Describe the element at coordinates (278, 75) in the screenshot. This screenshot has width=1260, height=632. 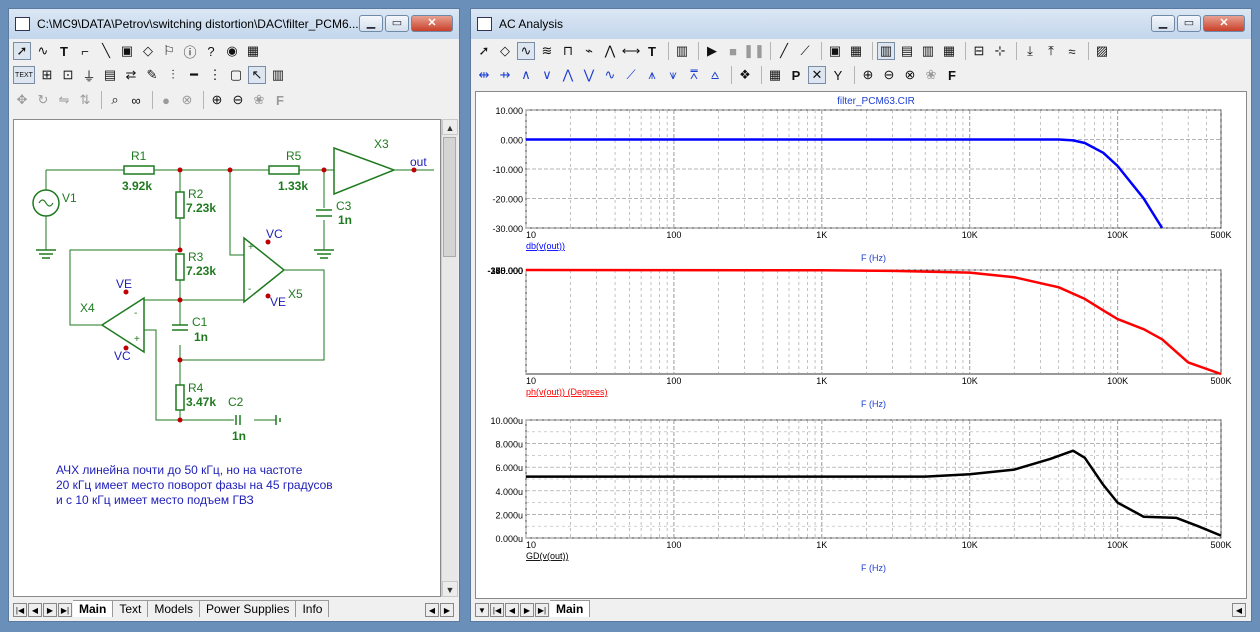
I see `properties-icon: ▥` at that location.